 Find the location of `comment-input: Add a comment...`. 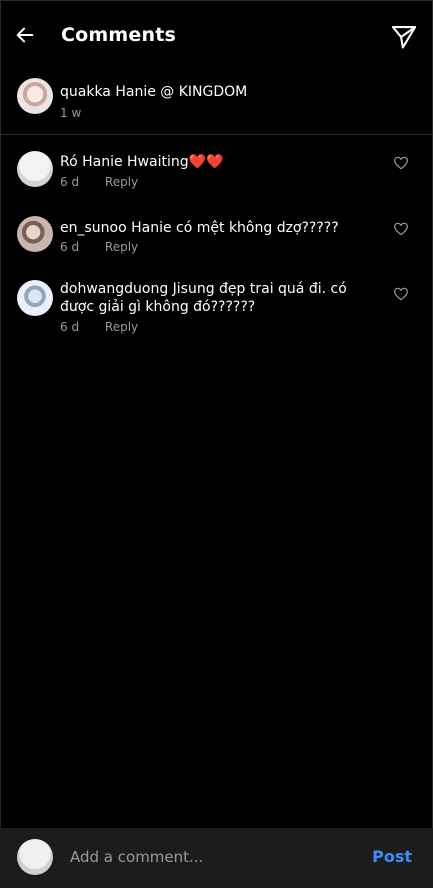

comment-input: Add a comment... is located at coordinates (136, 857).